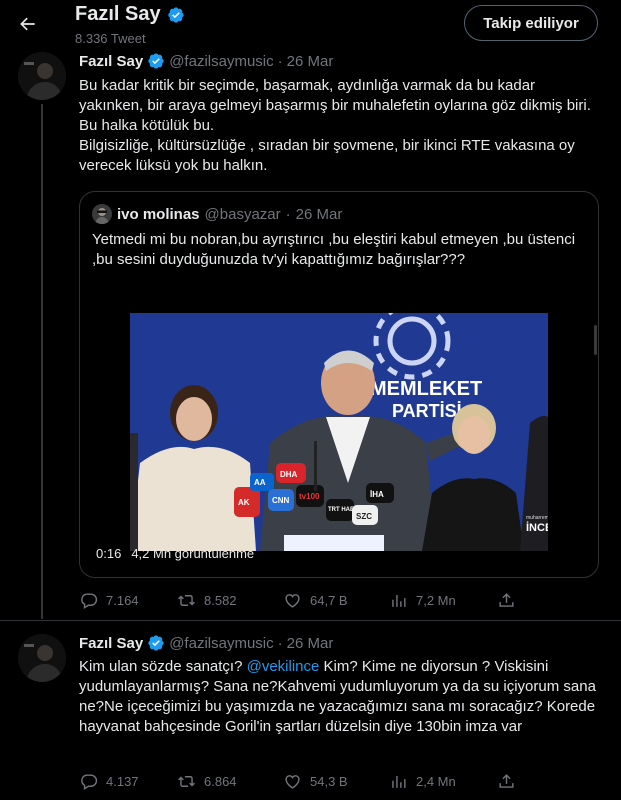 This screenshot has height=800, width=621. Describe the element at coordinates (193, 553) in the screenshot. I see `video-views: 4,2 Mn görüntülenme` at that location.